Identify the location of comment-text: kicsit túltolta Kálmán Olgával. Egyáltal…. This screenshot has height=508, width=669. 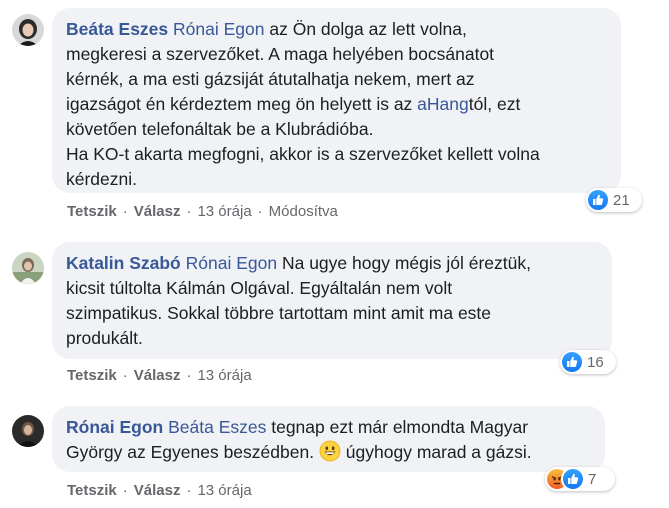
(259, 288).